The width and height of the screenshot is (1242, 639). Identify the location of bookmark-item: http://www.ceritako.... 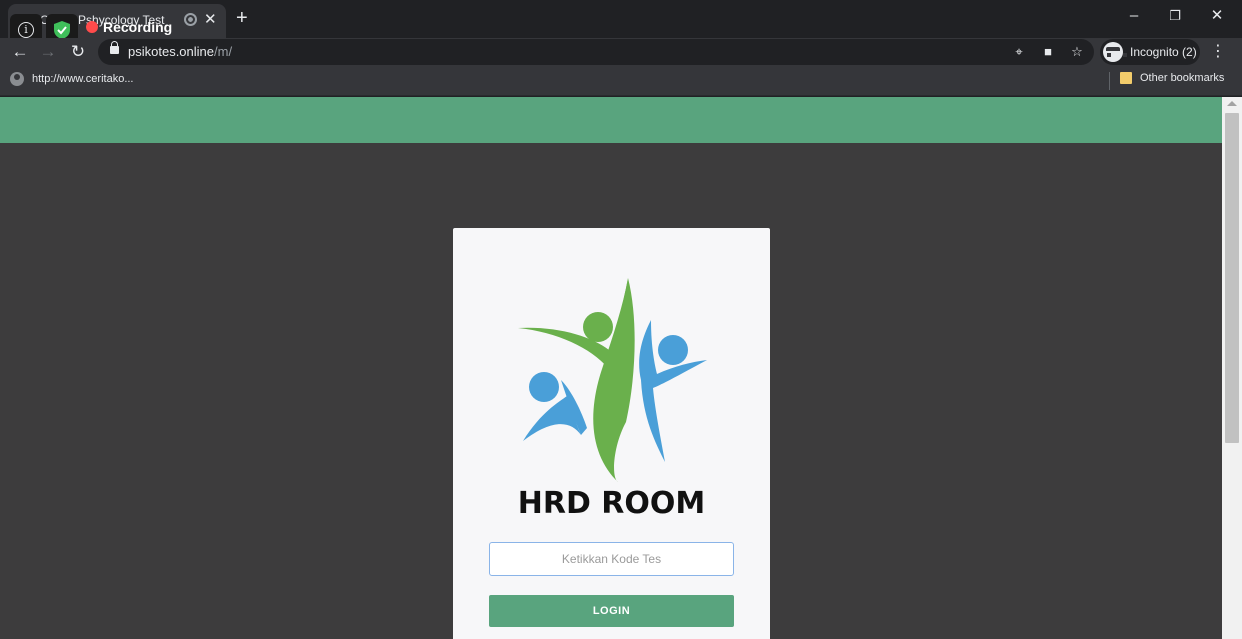
(71, 79).